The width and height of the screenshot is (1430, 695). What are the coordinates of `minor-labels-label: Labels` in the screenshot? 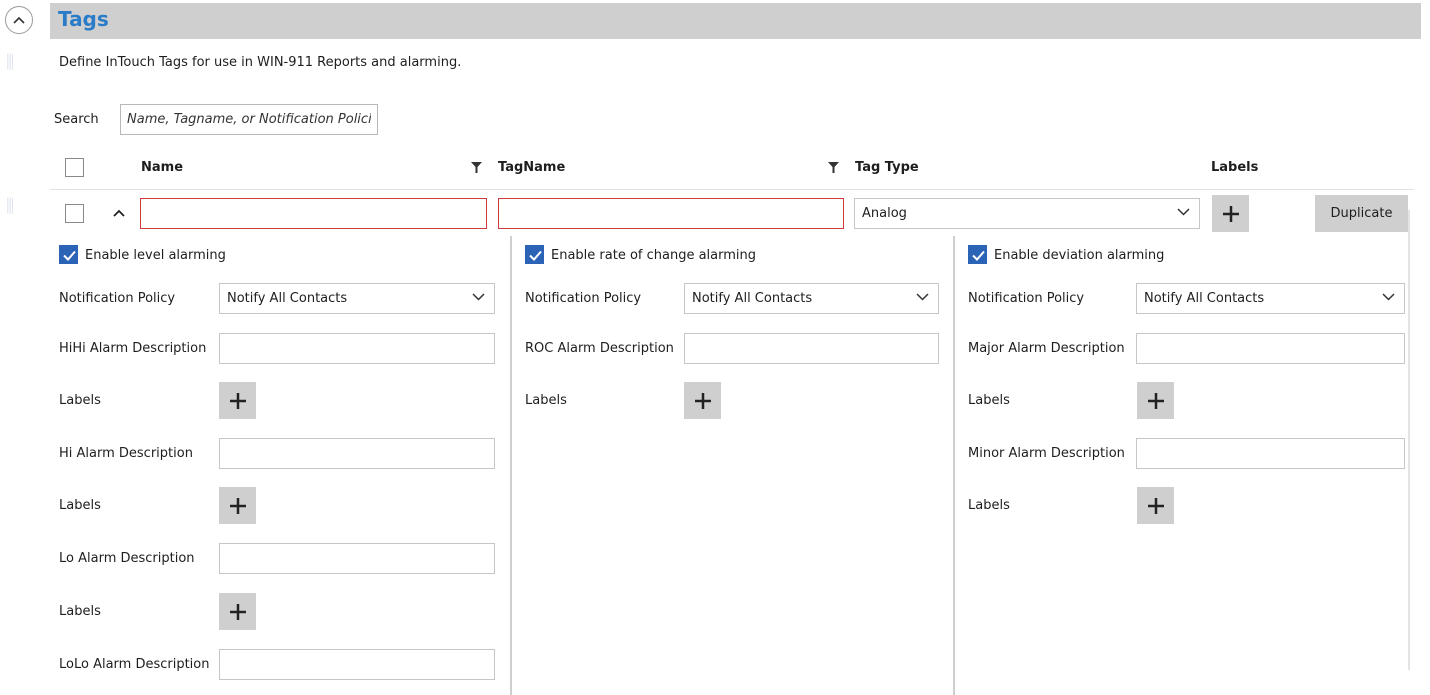 It's located at (989, 505).